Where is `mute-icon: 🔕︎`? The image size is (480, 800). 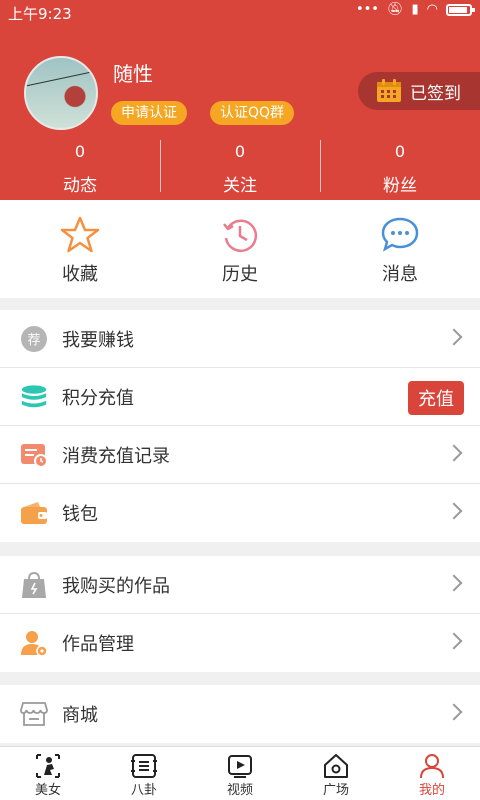 mute-icon: 🔕︎ is located at coordinates (395, 9).